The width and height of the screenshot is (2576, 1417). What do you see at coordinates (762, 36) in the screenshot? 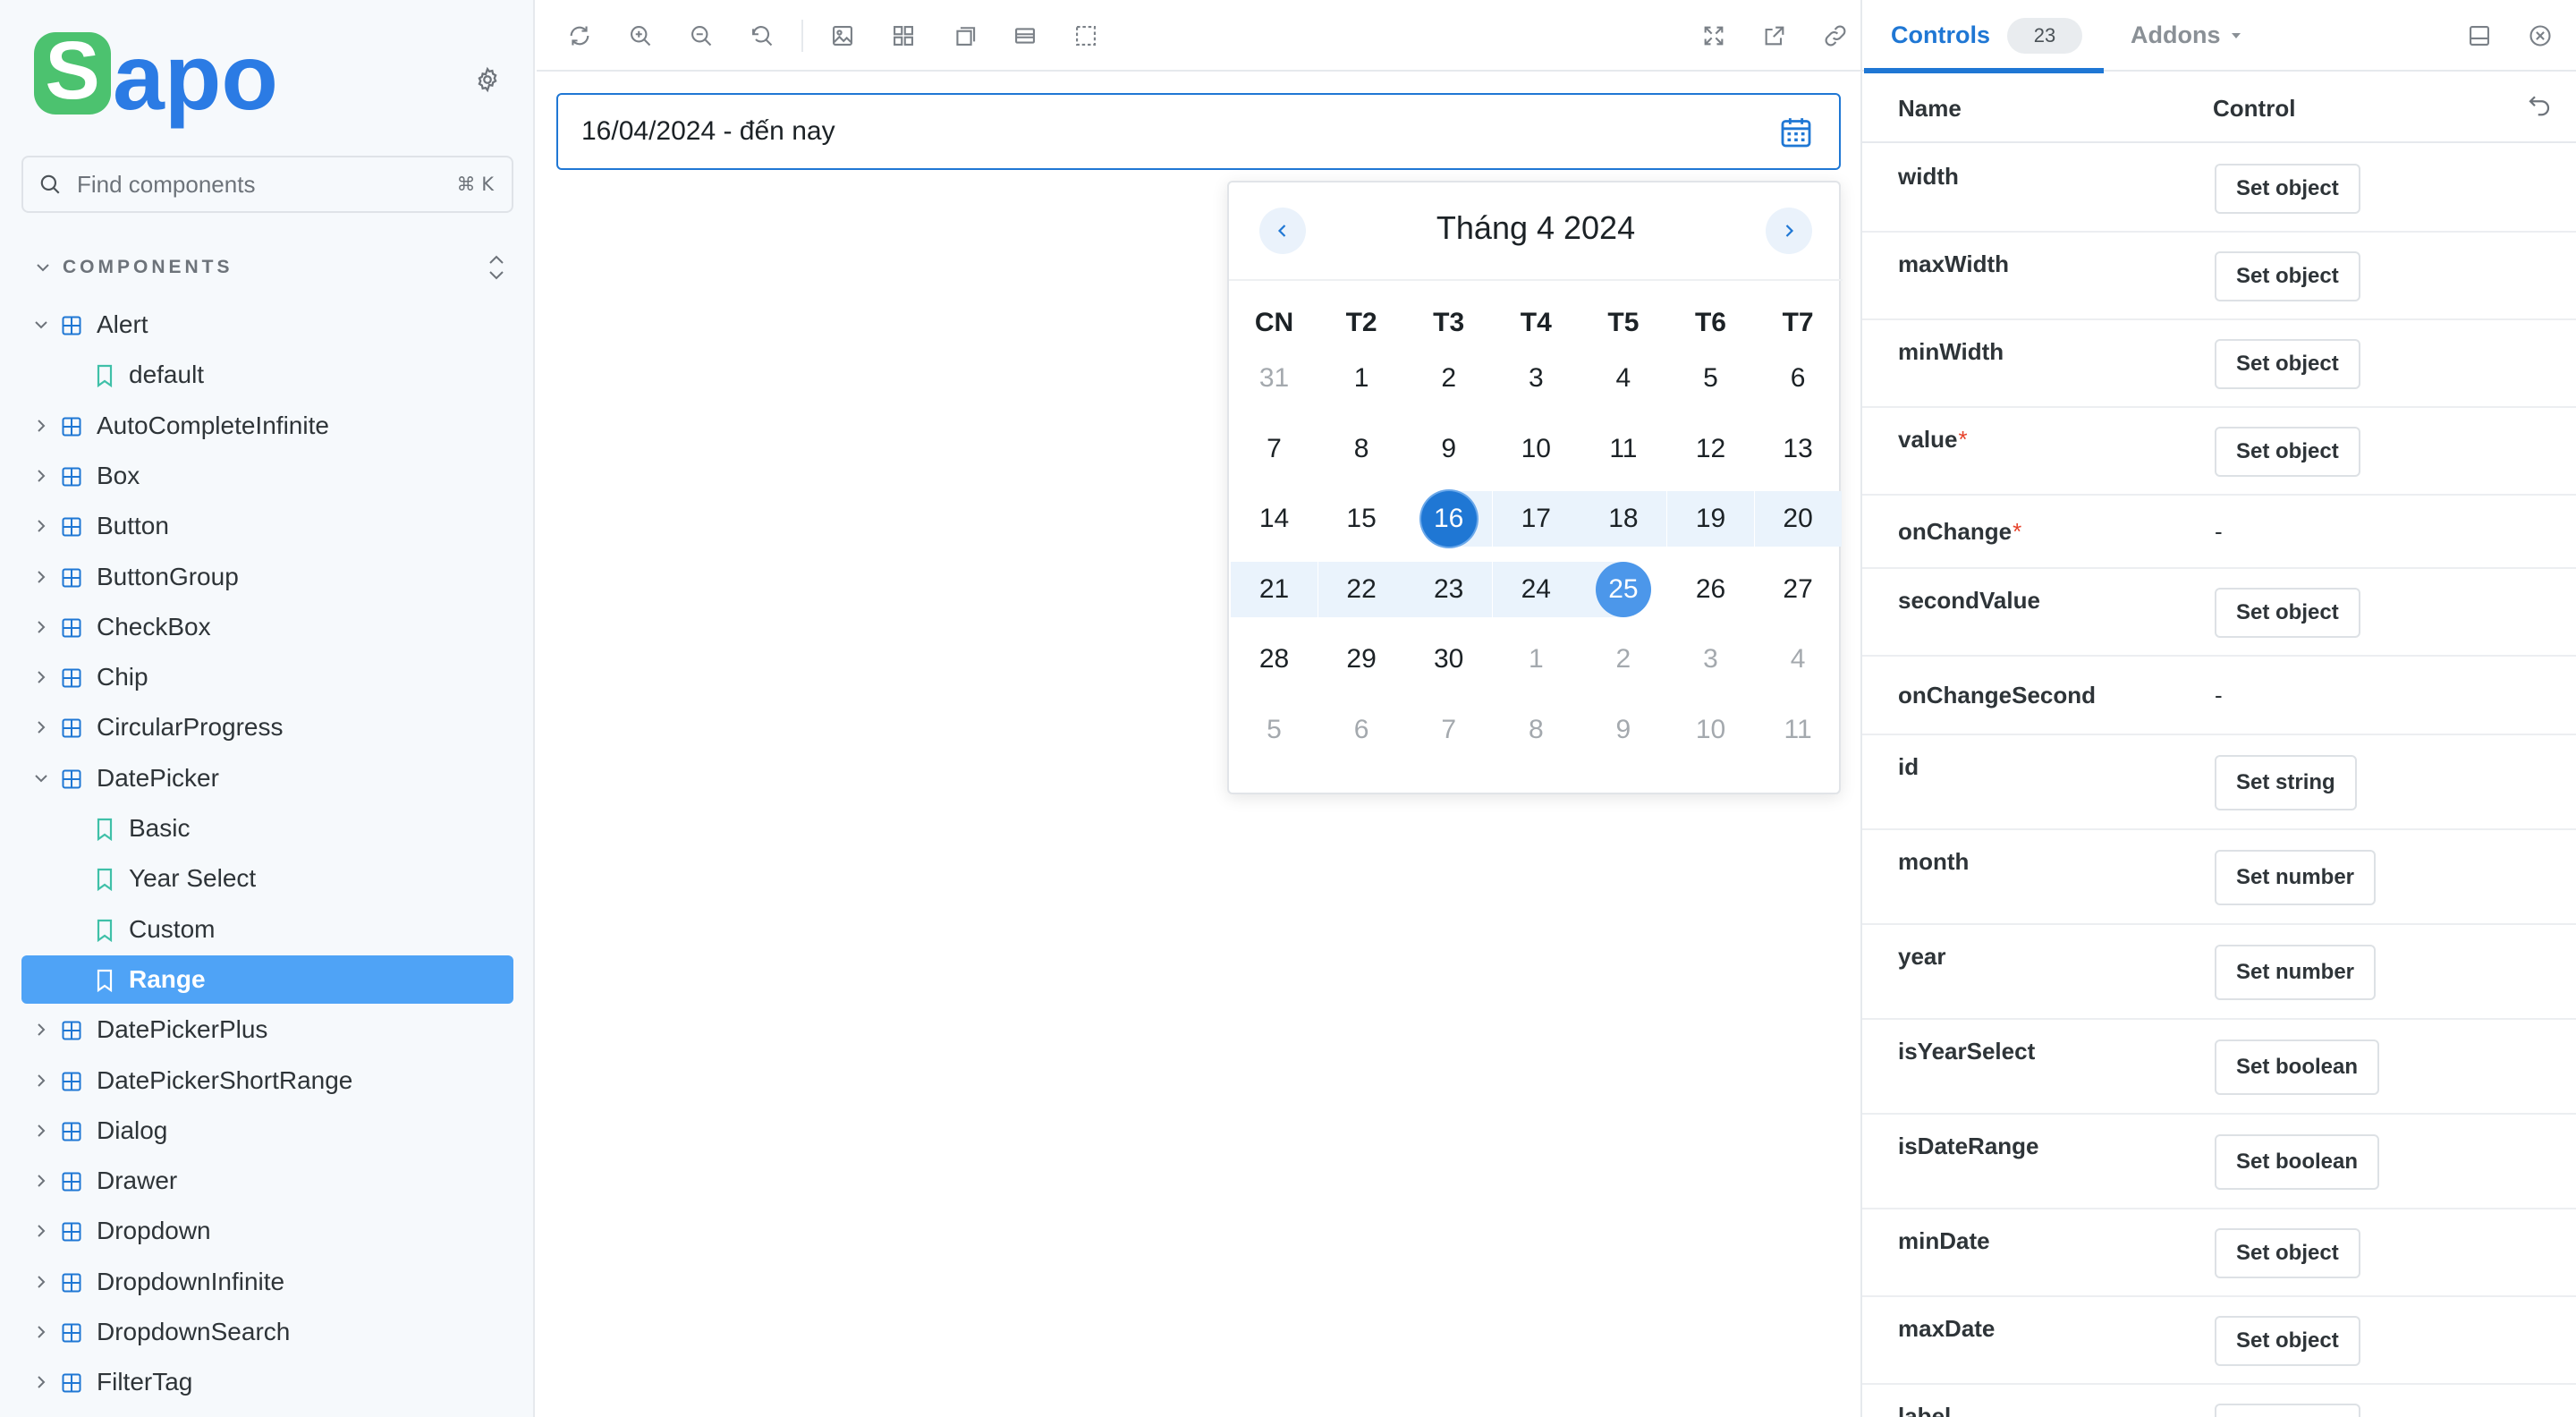
I see `zoom-reset-icon` at bounding box center [762, 36].